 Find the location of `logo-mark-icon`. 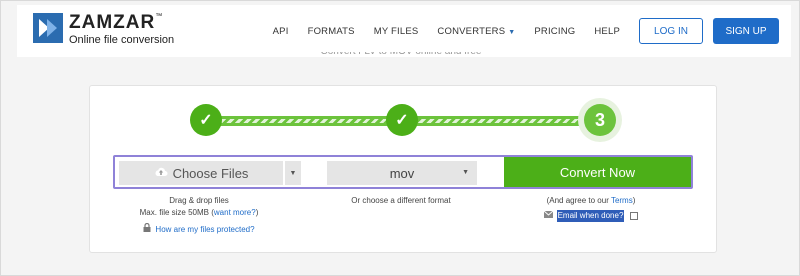

logo-mark-icon is located at coordinates (48, 28).